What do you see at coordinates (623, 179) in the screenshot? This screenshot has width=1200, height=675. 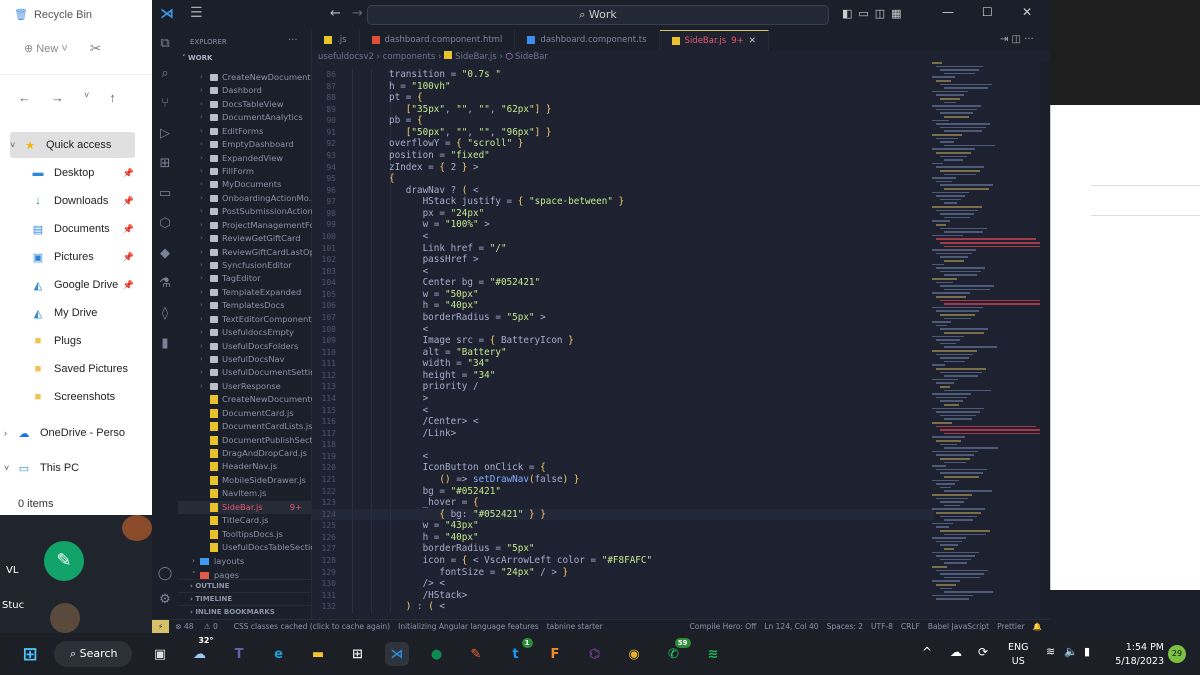 I see `code-line: 95 {` at bounding box center [623, 179].